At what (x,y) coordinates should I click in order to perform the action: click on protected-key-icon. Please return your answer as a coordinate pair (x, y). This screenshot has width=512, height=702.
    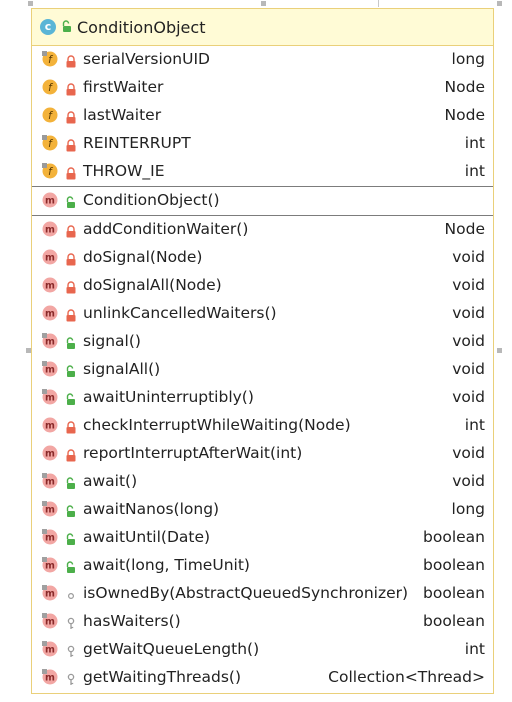
    Looking at the image, I should click on (71, 650).